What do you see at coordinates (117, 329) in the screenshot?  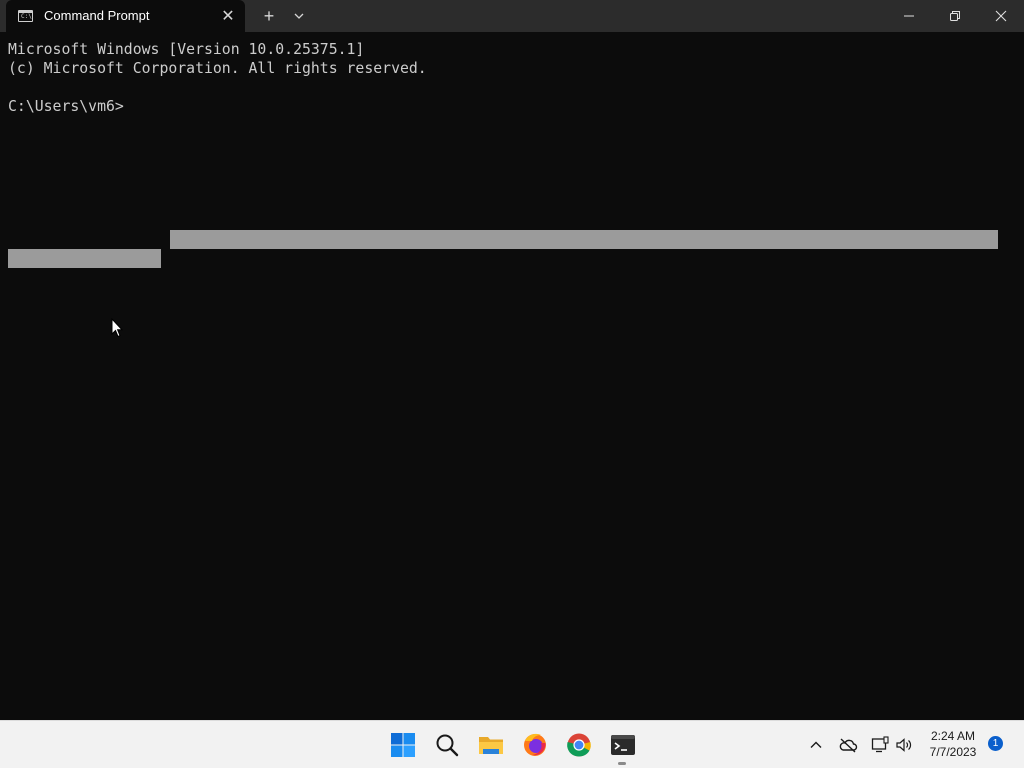 I see `mouse-pointer-icon` at bounding box center [117, 329].